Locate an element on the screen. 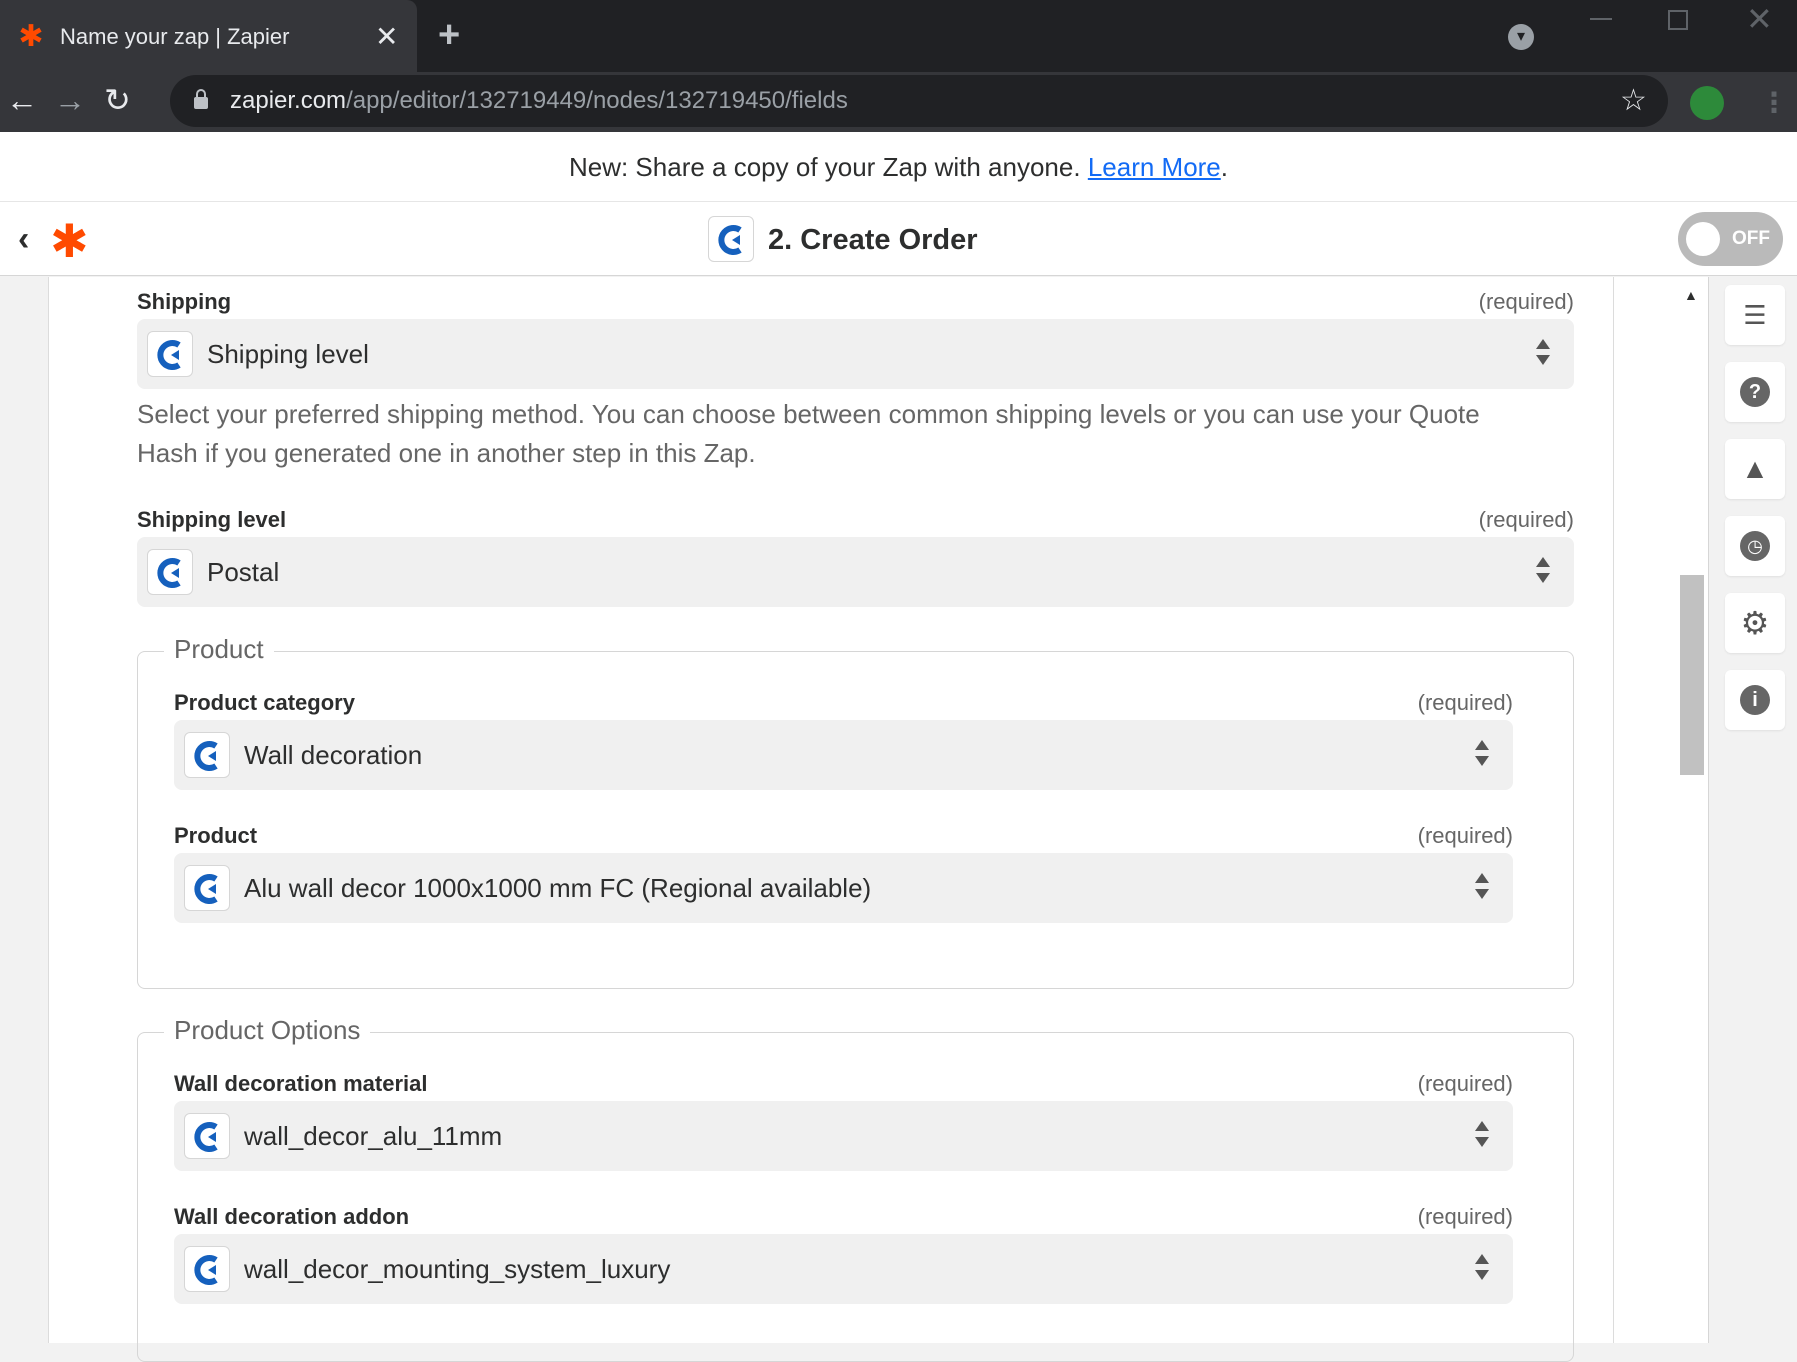  back-icon: ← is located at coordinates (22, 100).